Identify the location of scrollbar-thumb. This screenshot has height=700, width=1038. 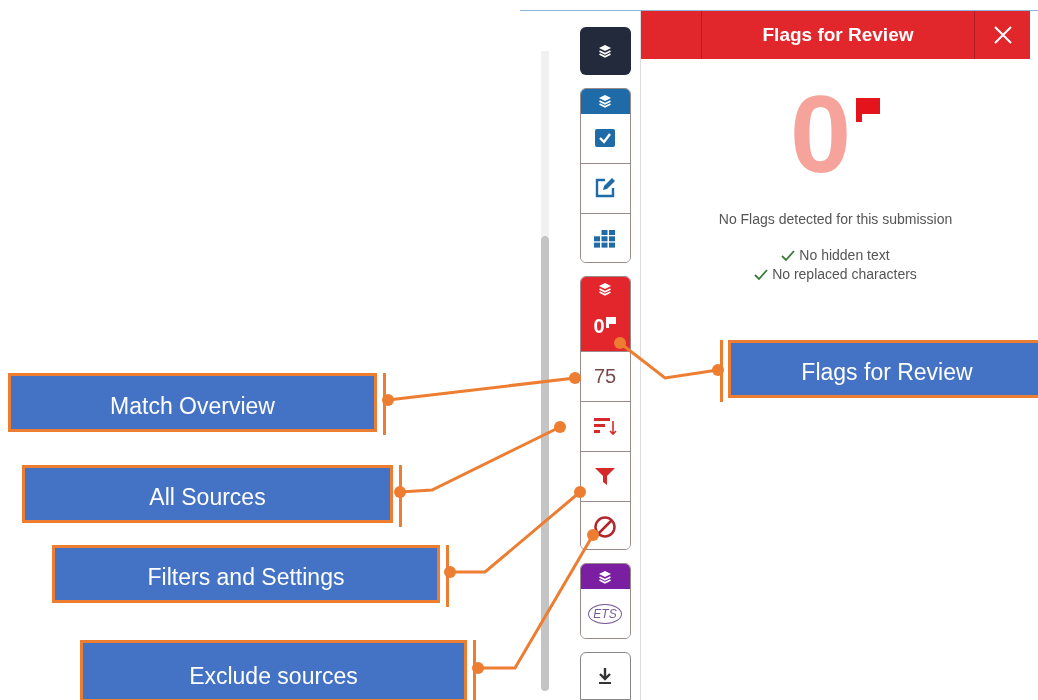
(545, 463).